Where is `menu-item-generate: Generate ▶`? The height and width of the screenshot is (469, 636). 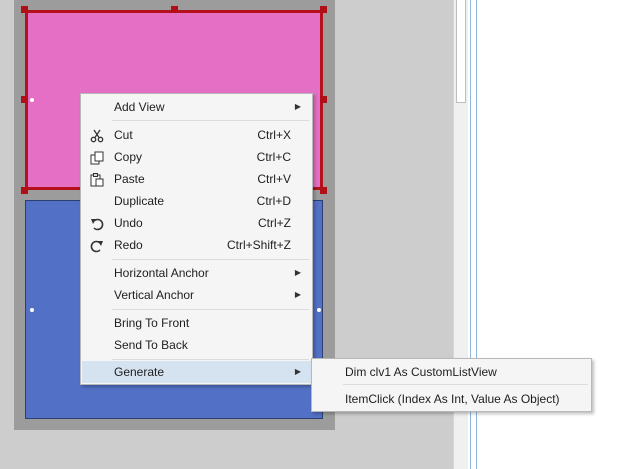 menu-item-generate: Generate ▶ is located at coordinates (196, 372).